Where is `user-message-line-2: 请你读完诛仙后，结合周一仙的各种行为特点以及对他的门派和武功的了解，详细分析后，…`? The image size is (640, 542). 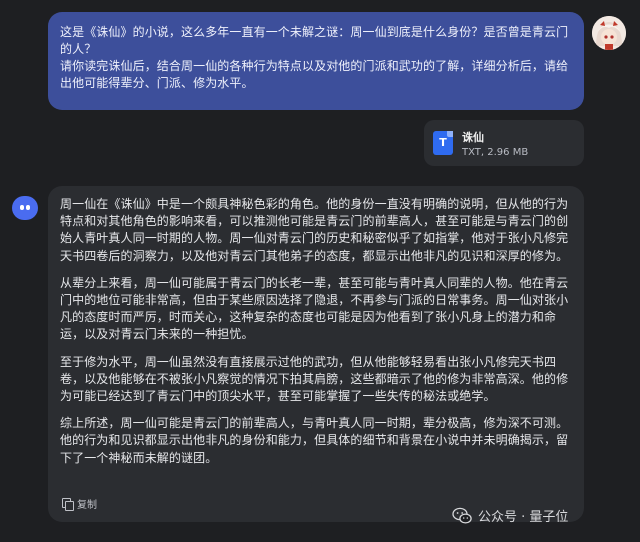
user-message-line-2: 请你读完诛仙后，结合周一仙的各种行为特点以及对他的门派和武功的了解，详细分析后，… is located at coordinates (314, 74).